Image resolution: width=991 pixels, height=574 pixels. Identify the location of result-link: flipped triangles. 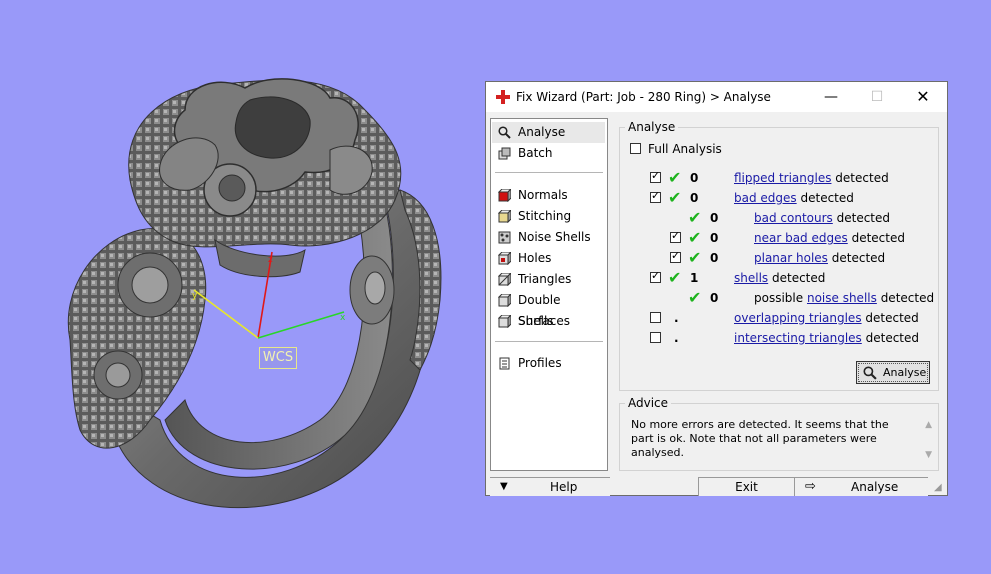
(782, 178).